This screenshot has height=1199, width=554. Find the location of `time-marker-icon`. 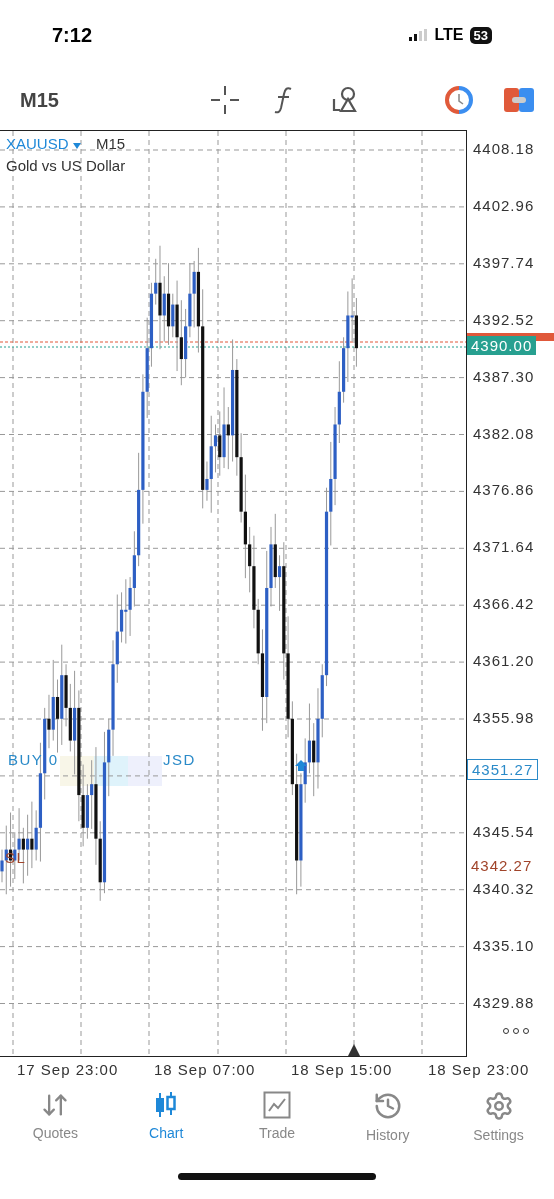

time-marker-icon is located at coordinates (354, 1050).